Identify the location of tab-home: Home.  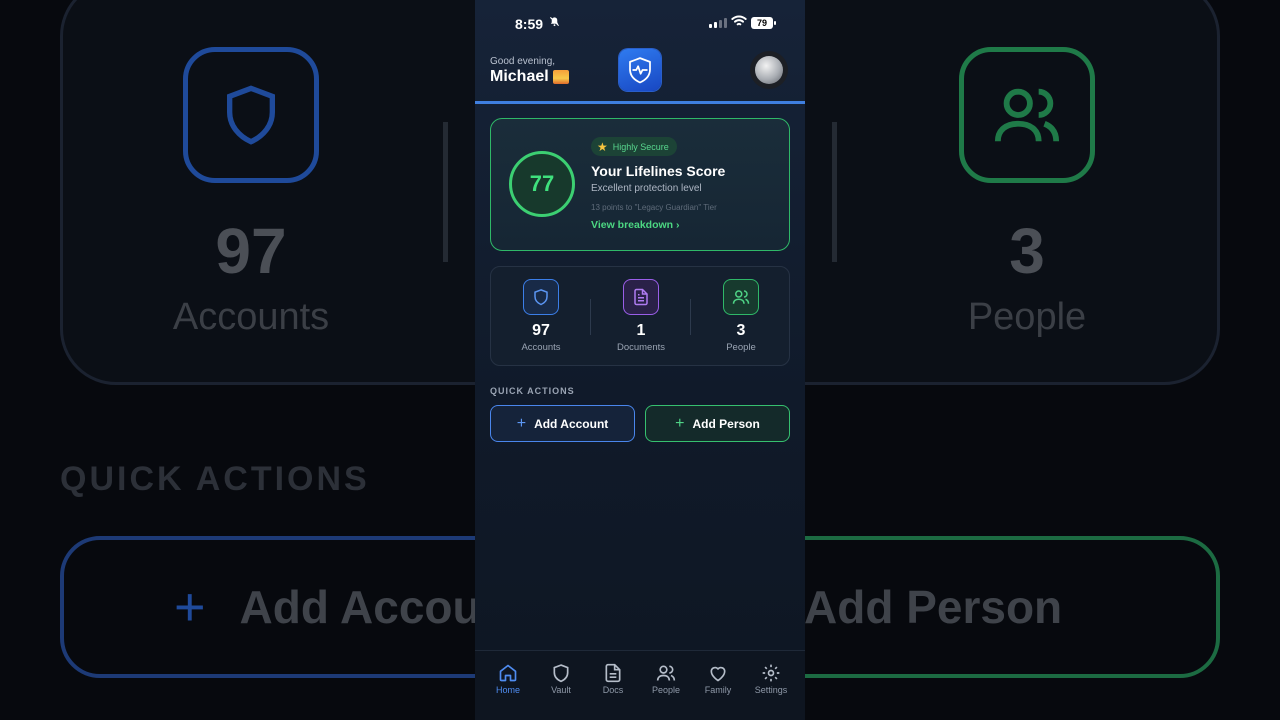
(508, 679).